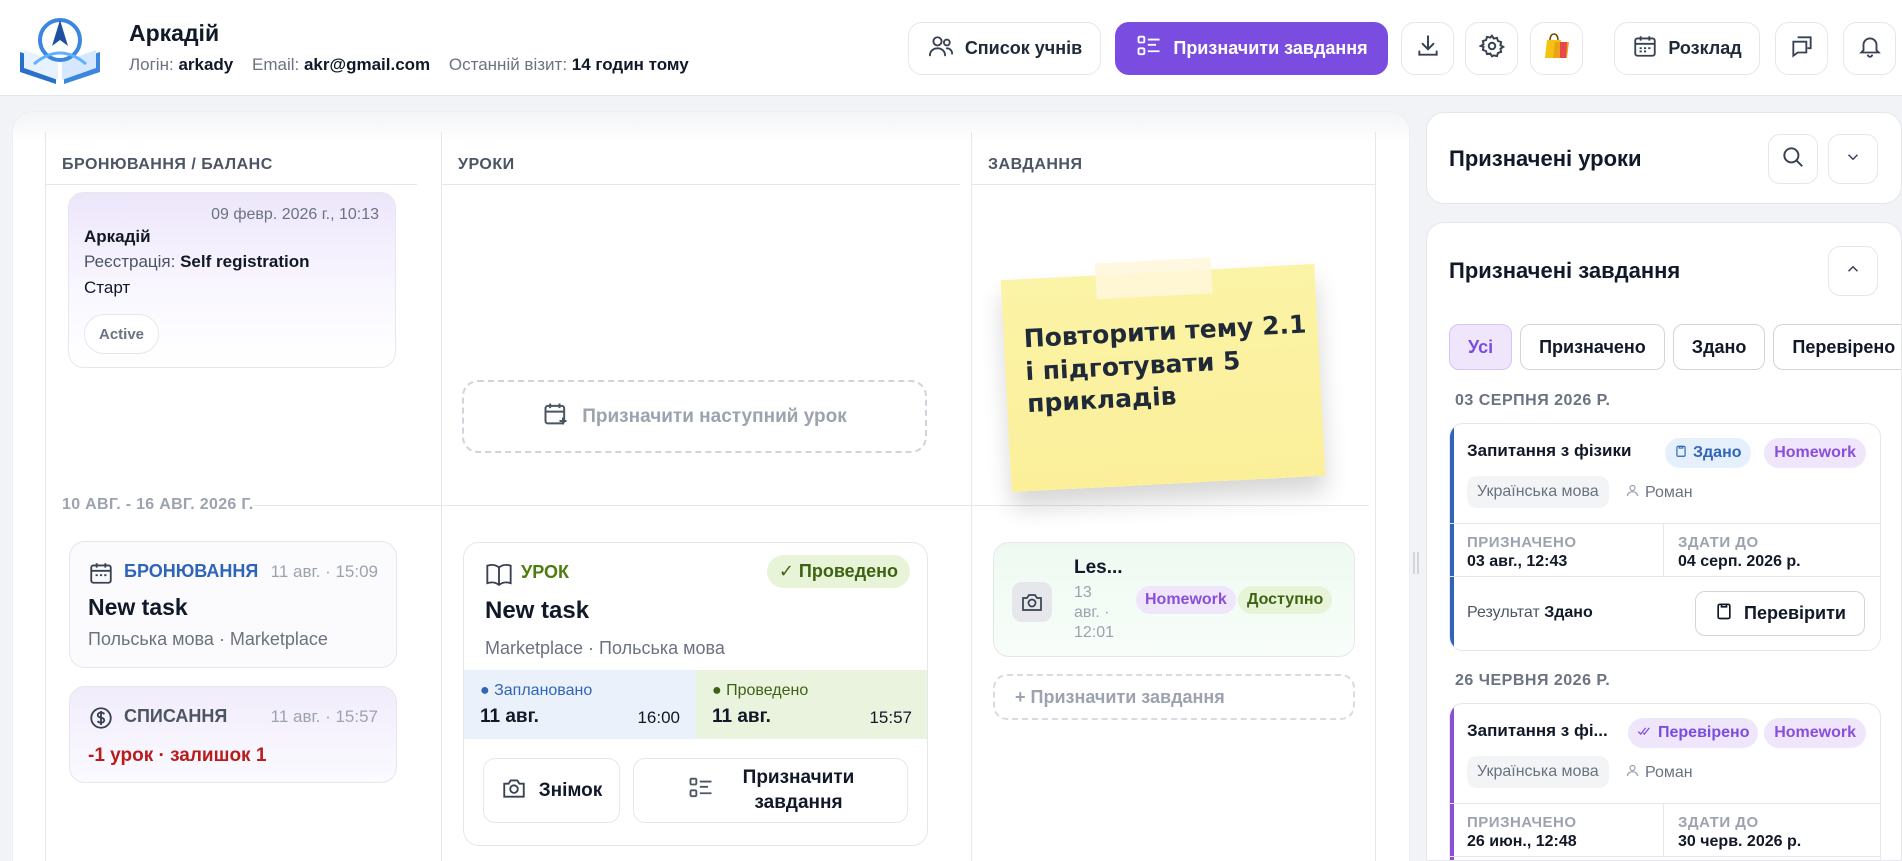 The width and height of the screenshot is (1902, 861). I want to click on column-header-booking: БРОНЮВАННЯ / БАЛАНС, so click(231, 163).